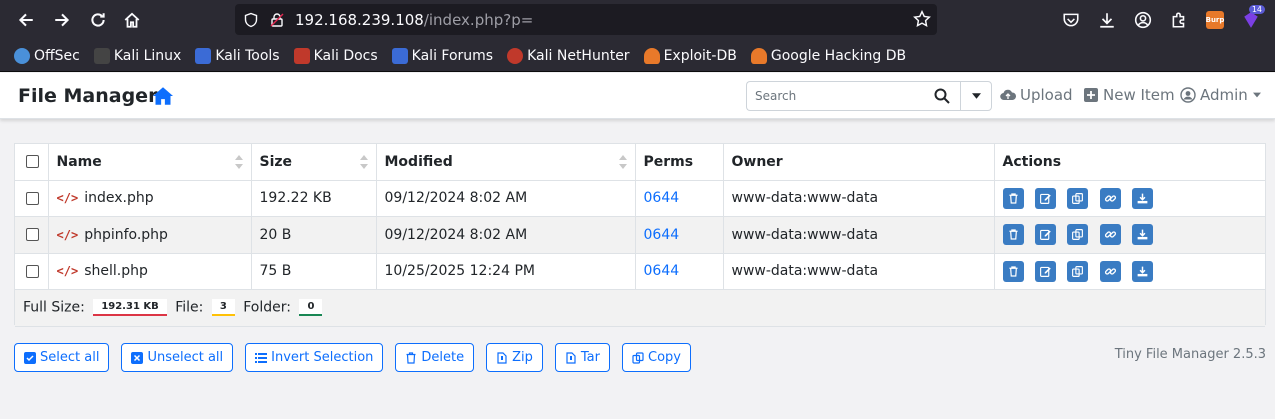 Image resolution: width=1275 pixels, height=419 pixels. I want to click on file-name: shell.php, so click(116, 271).